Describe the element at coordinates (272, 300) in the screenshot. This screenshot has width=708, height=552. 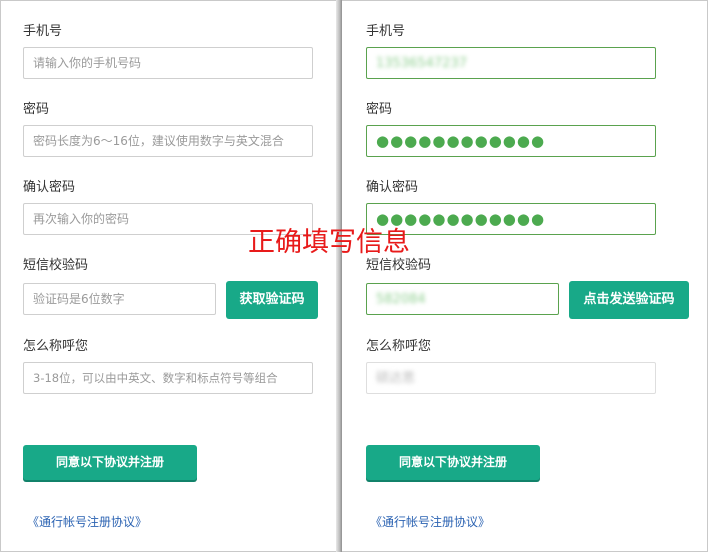
I see `get-code-button: 获取验证码` at that location.